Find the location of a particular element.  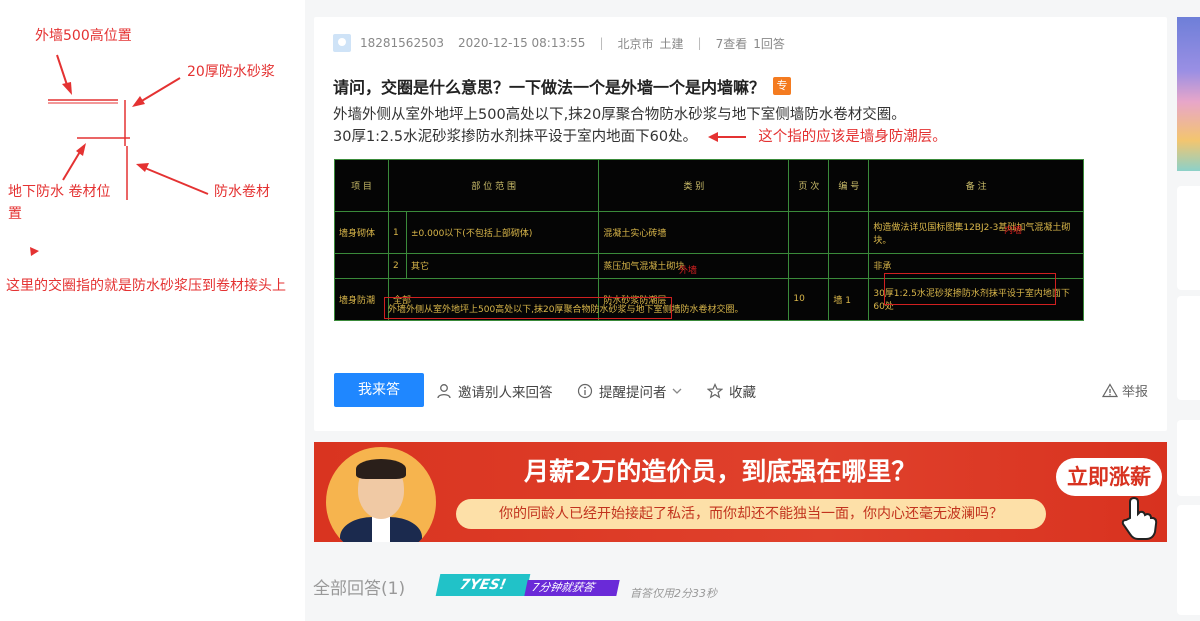

drawing-header-row: 项 目 部 位 范 围 类 别 页 次 编 号 备 注 is located at coordinates (709, 185).